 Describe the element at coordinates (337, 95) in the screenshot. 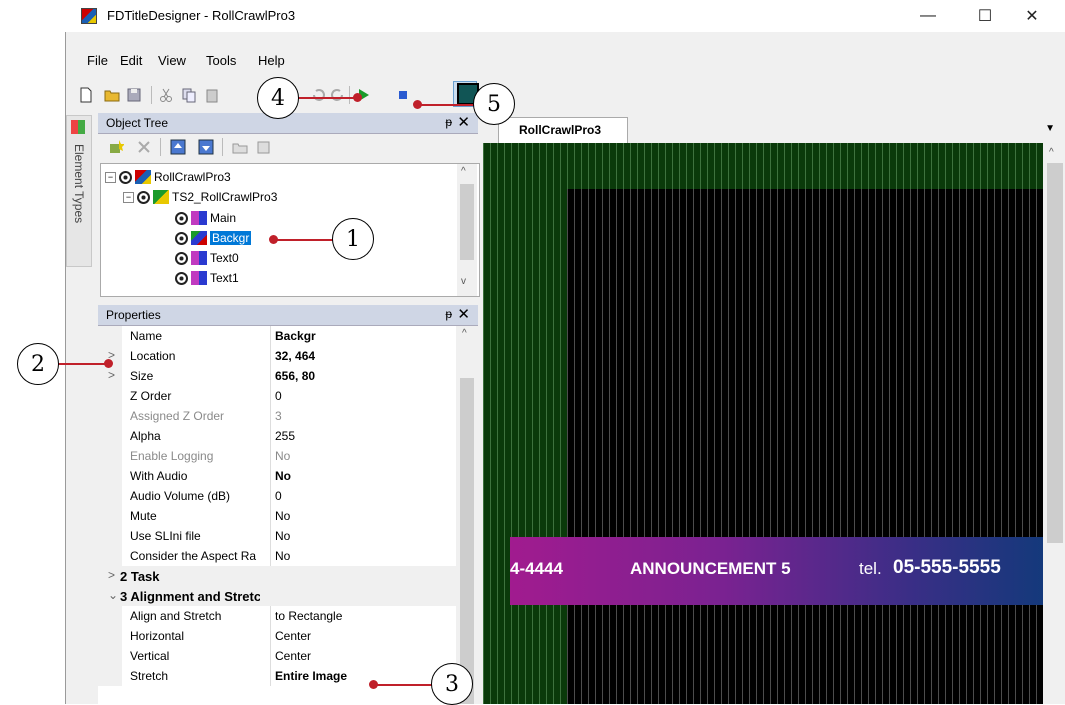

I see `redo-icon` at that location.